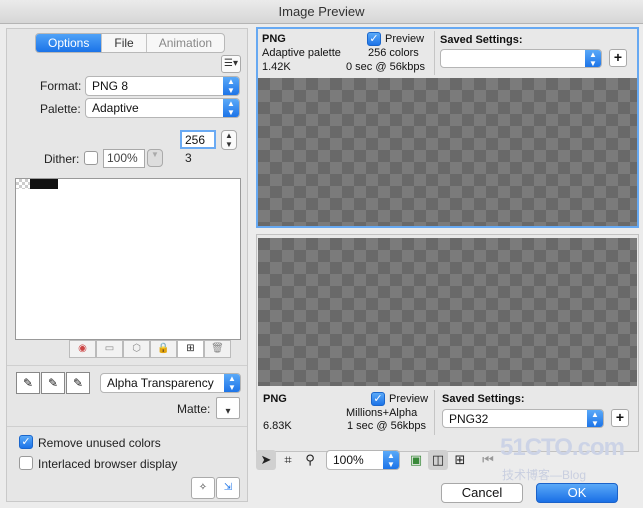  Describe the element at coordinates (110, 86) in the screenshot. I see `format-value: PNG 8` at that location.